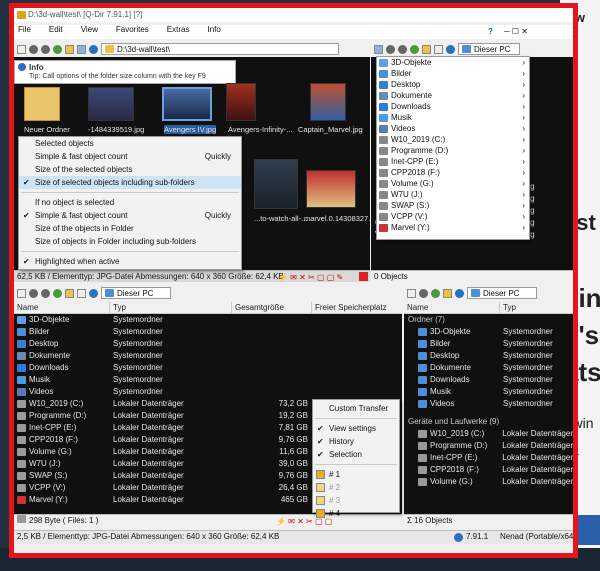 The width and height of the screenshot is (600, 571). What do you see at coordinates (130, 29) in the screenshot?
I see `menu-favorites: Favorites` at bounding box center [130, 29].